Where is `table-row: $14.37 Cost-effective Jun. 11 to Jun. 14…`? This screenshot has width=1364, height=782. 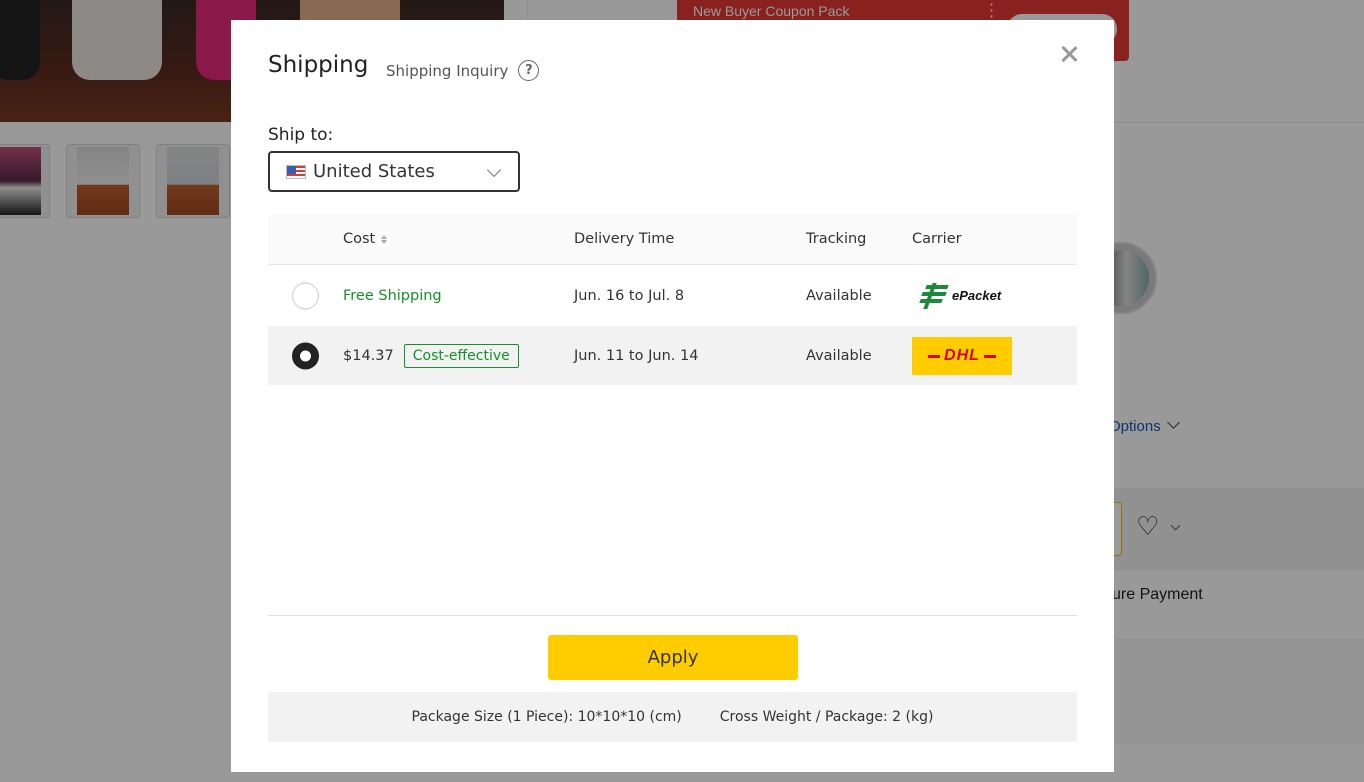
table-row: $14.37 Cost-effective Jun. 11 to Jun. 14… is located at coordinates (672, 355).